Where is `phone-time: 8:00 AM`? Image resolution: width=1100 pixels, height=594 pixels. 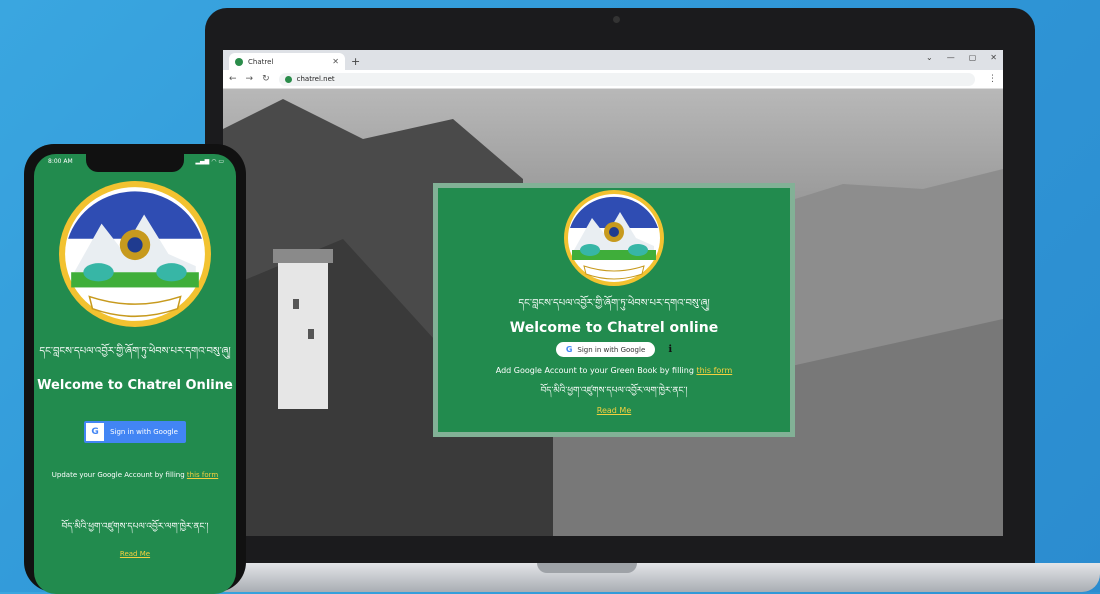 phone-time: 8:00 AM is located at coordinates (60, 161).